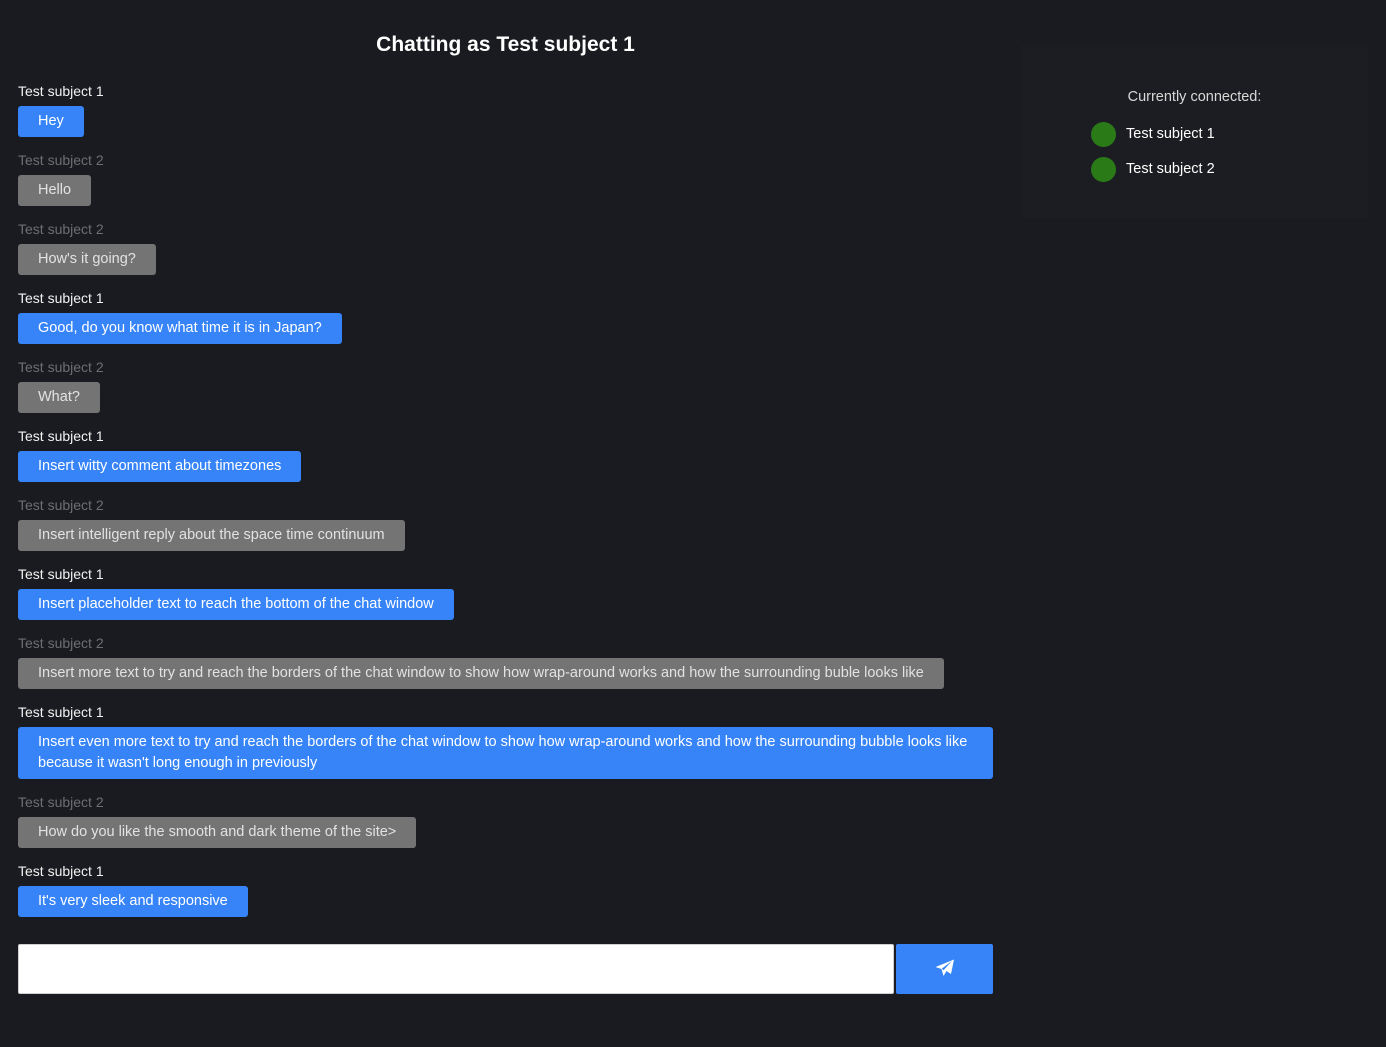  What do you see at coordinates (1194, 97) in the screenshot?
I see `connected-heading: Currently connected:` at bounding box center [1194, 97].